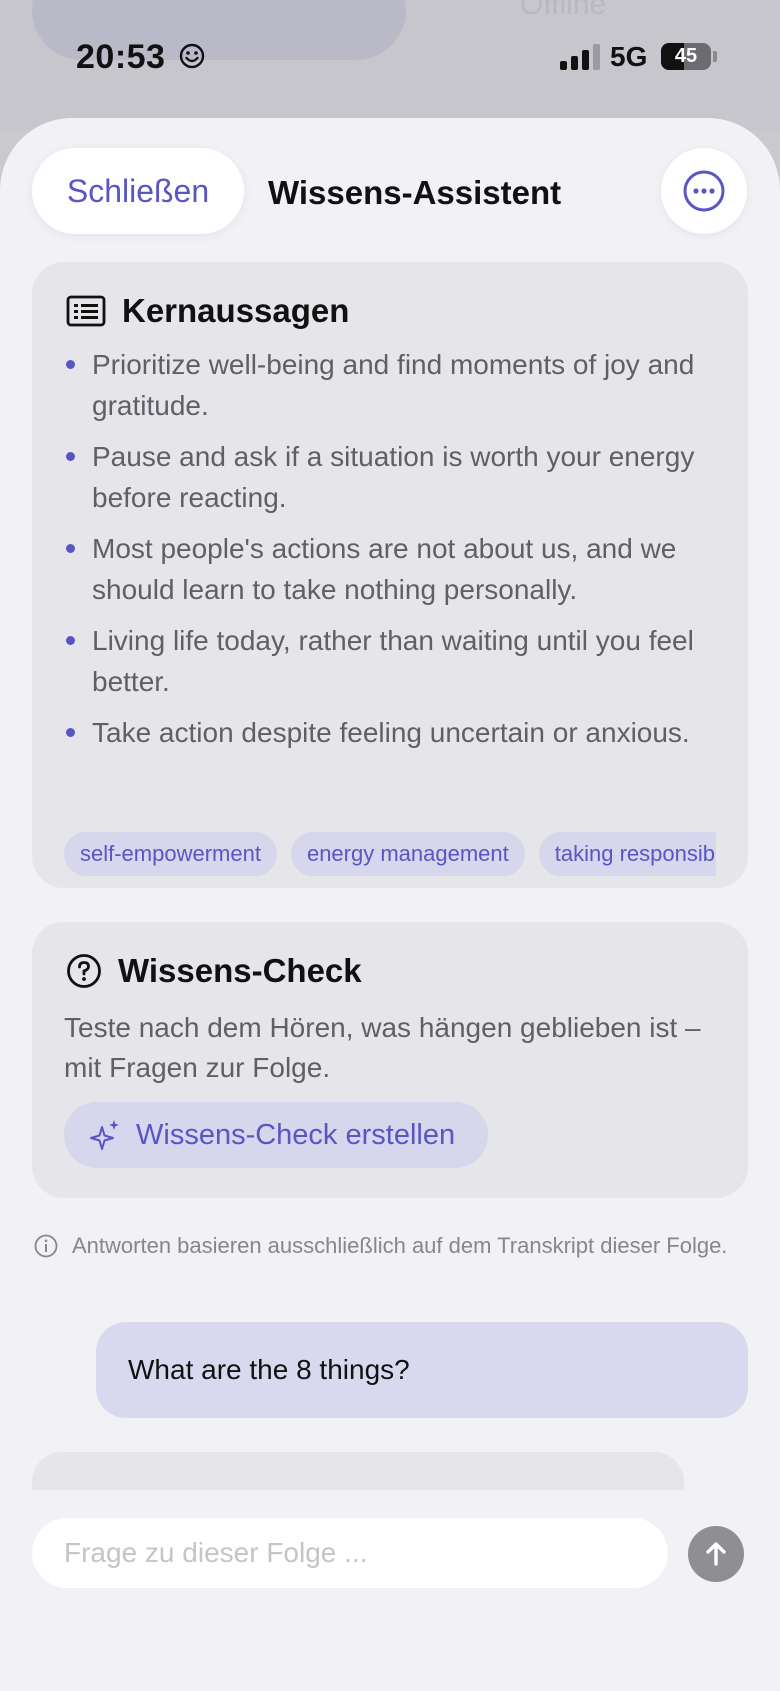 This screenshot has width=780, height=1691. I want to click on more-icon, so click(704, 191).